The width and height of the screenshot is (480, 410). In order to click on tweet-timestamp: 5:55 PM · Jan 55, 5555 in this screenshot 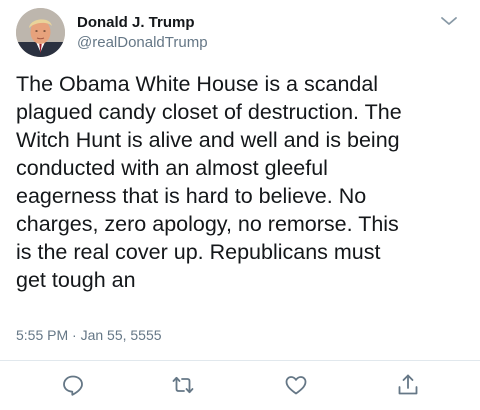, I will do `click(89, 335)`.